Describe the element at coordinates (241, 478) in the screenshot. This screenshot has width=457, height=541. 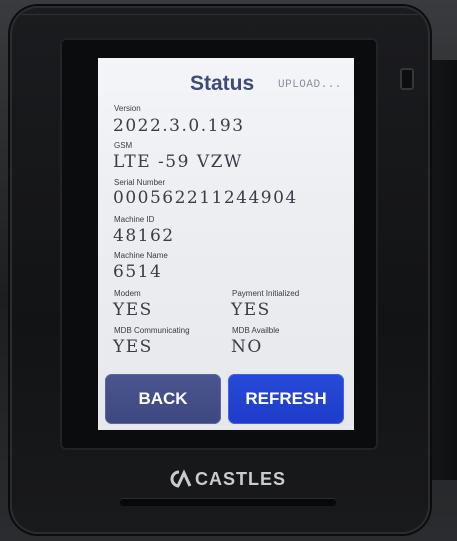
I see `brand-name: CASTLES` at that location.